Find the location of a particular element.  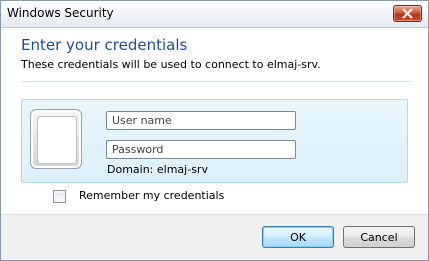

remember-credentials-label: Remember my credentials is located at coordinates (151, 195).